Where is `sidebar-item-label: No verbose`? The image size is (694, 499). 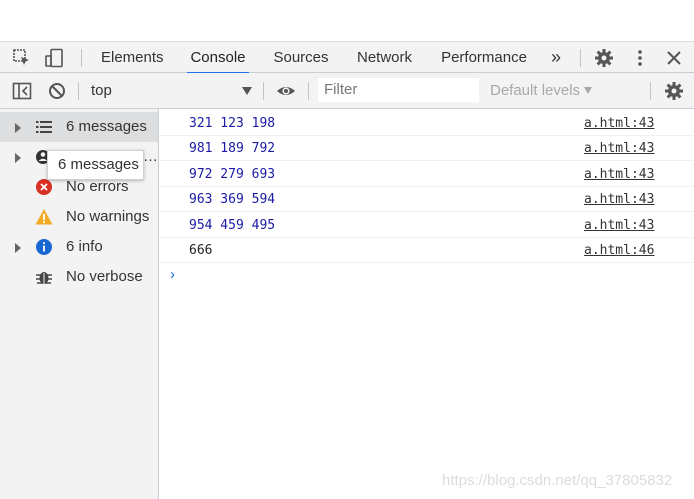 sidebar-item-label: No verbose is located at coordinates (104, 276).